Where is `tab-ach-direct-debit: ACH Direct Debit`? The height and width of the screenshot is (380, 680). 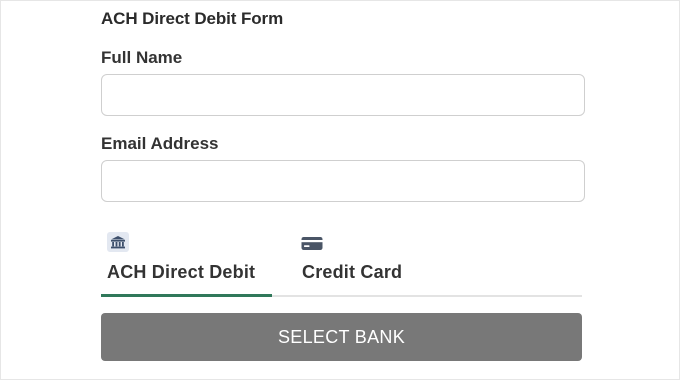
tab-ach-direct-debit: ACH Direct Debit is located at coordinates (186, 262).